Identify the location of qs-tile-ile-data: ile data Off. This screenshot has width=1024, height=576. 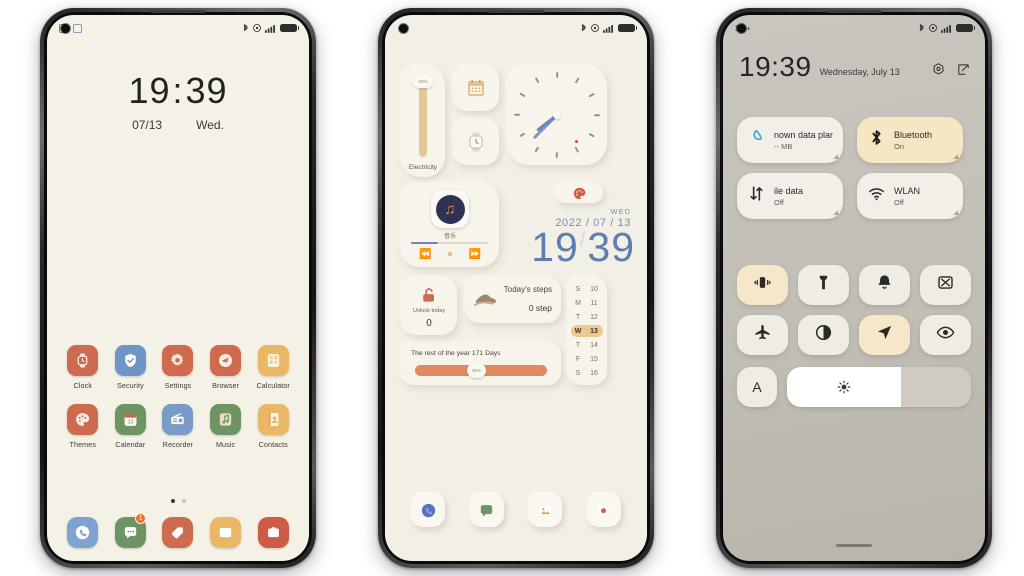
(790, 196).